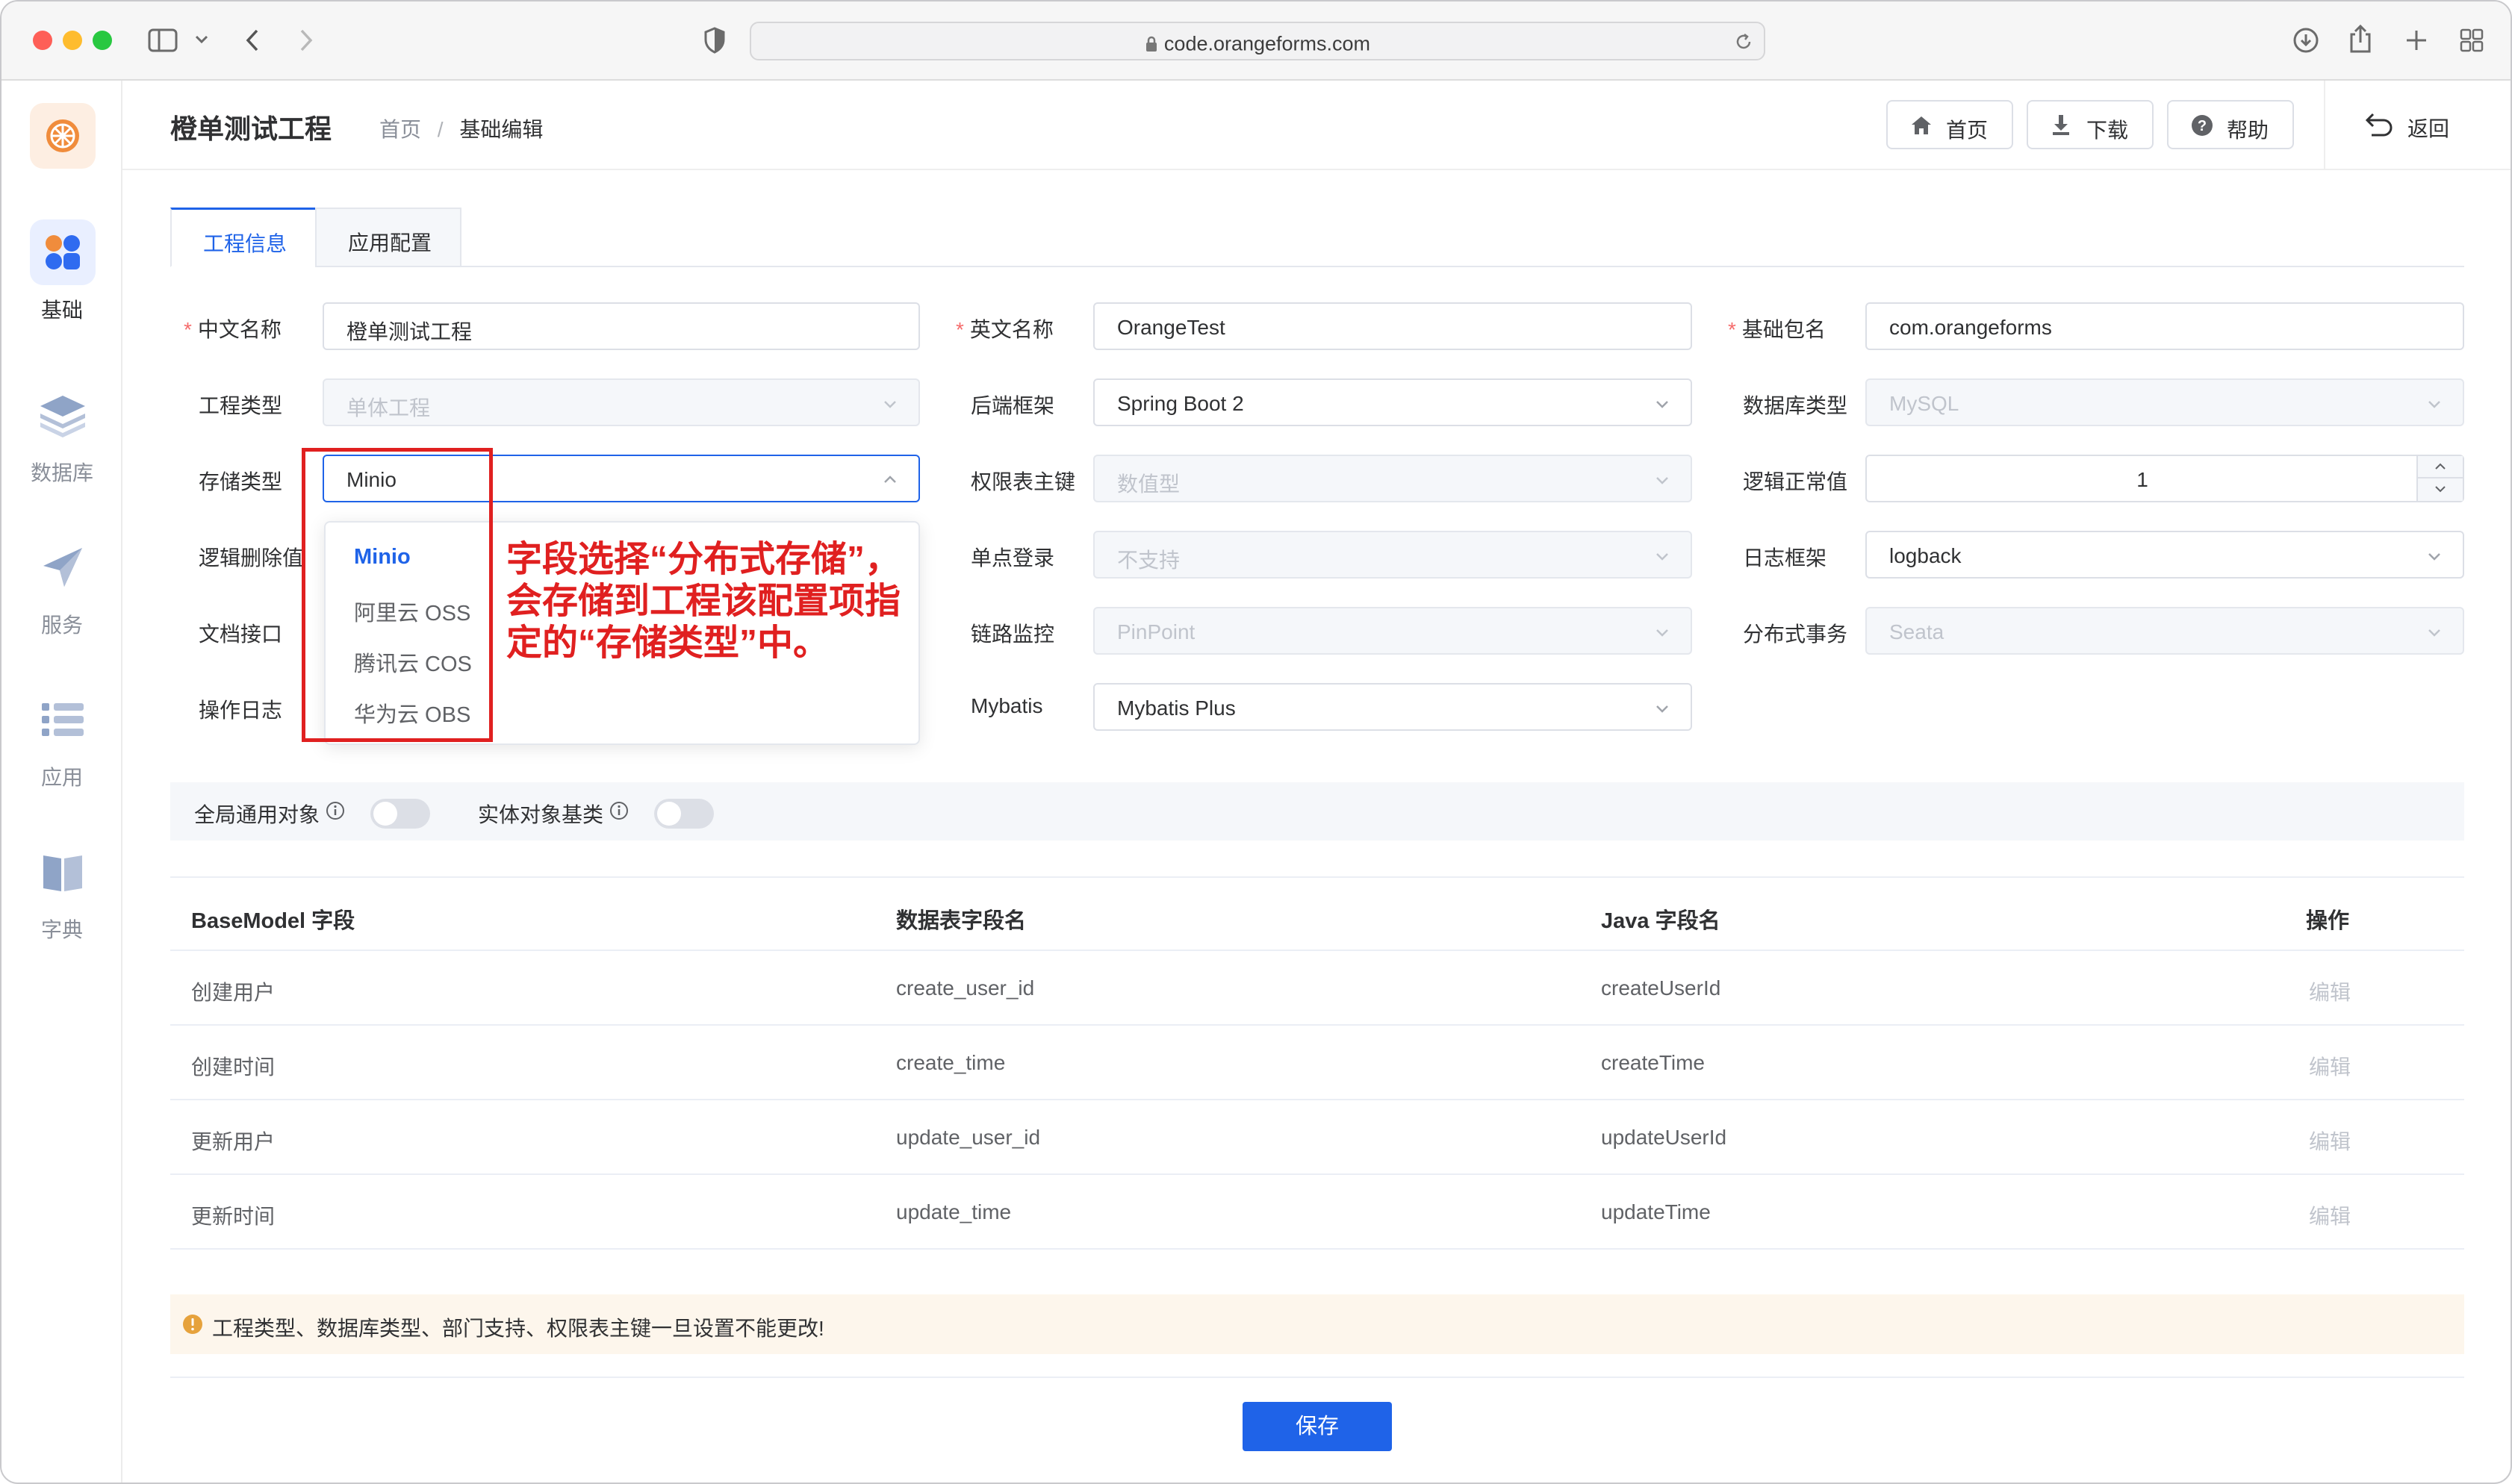  Describe the element at coordinates (1151, 44) in the screenshot. I see `lock-icon` at that location.